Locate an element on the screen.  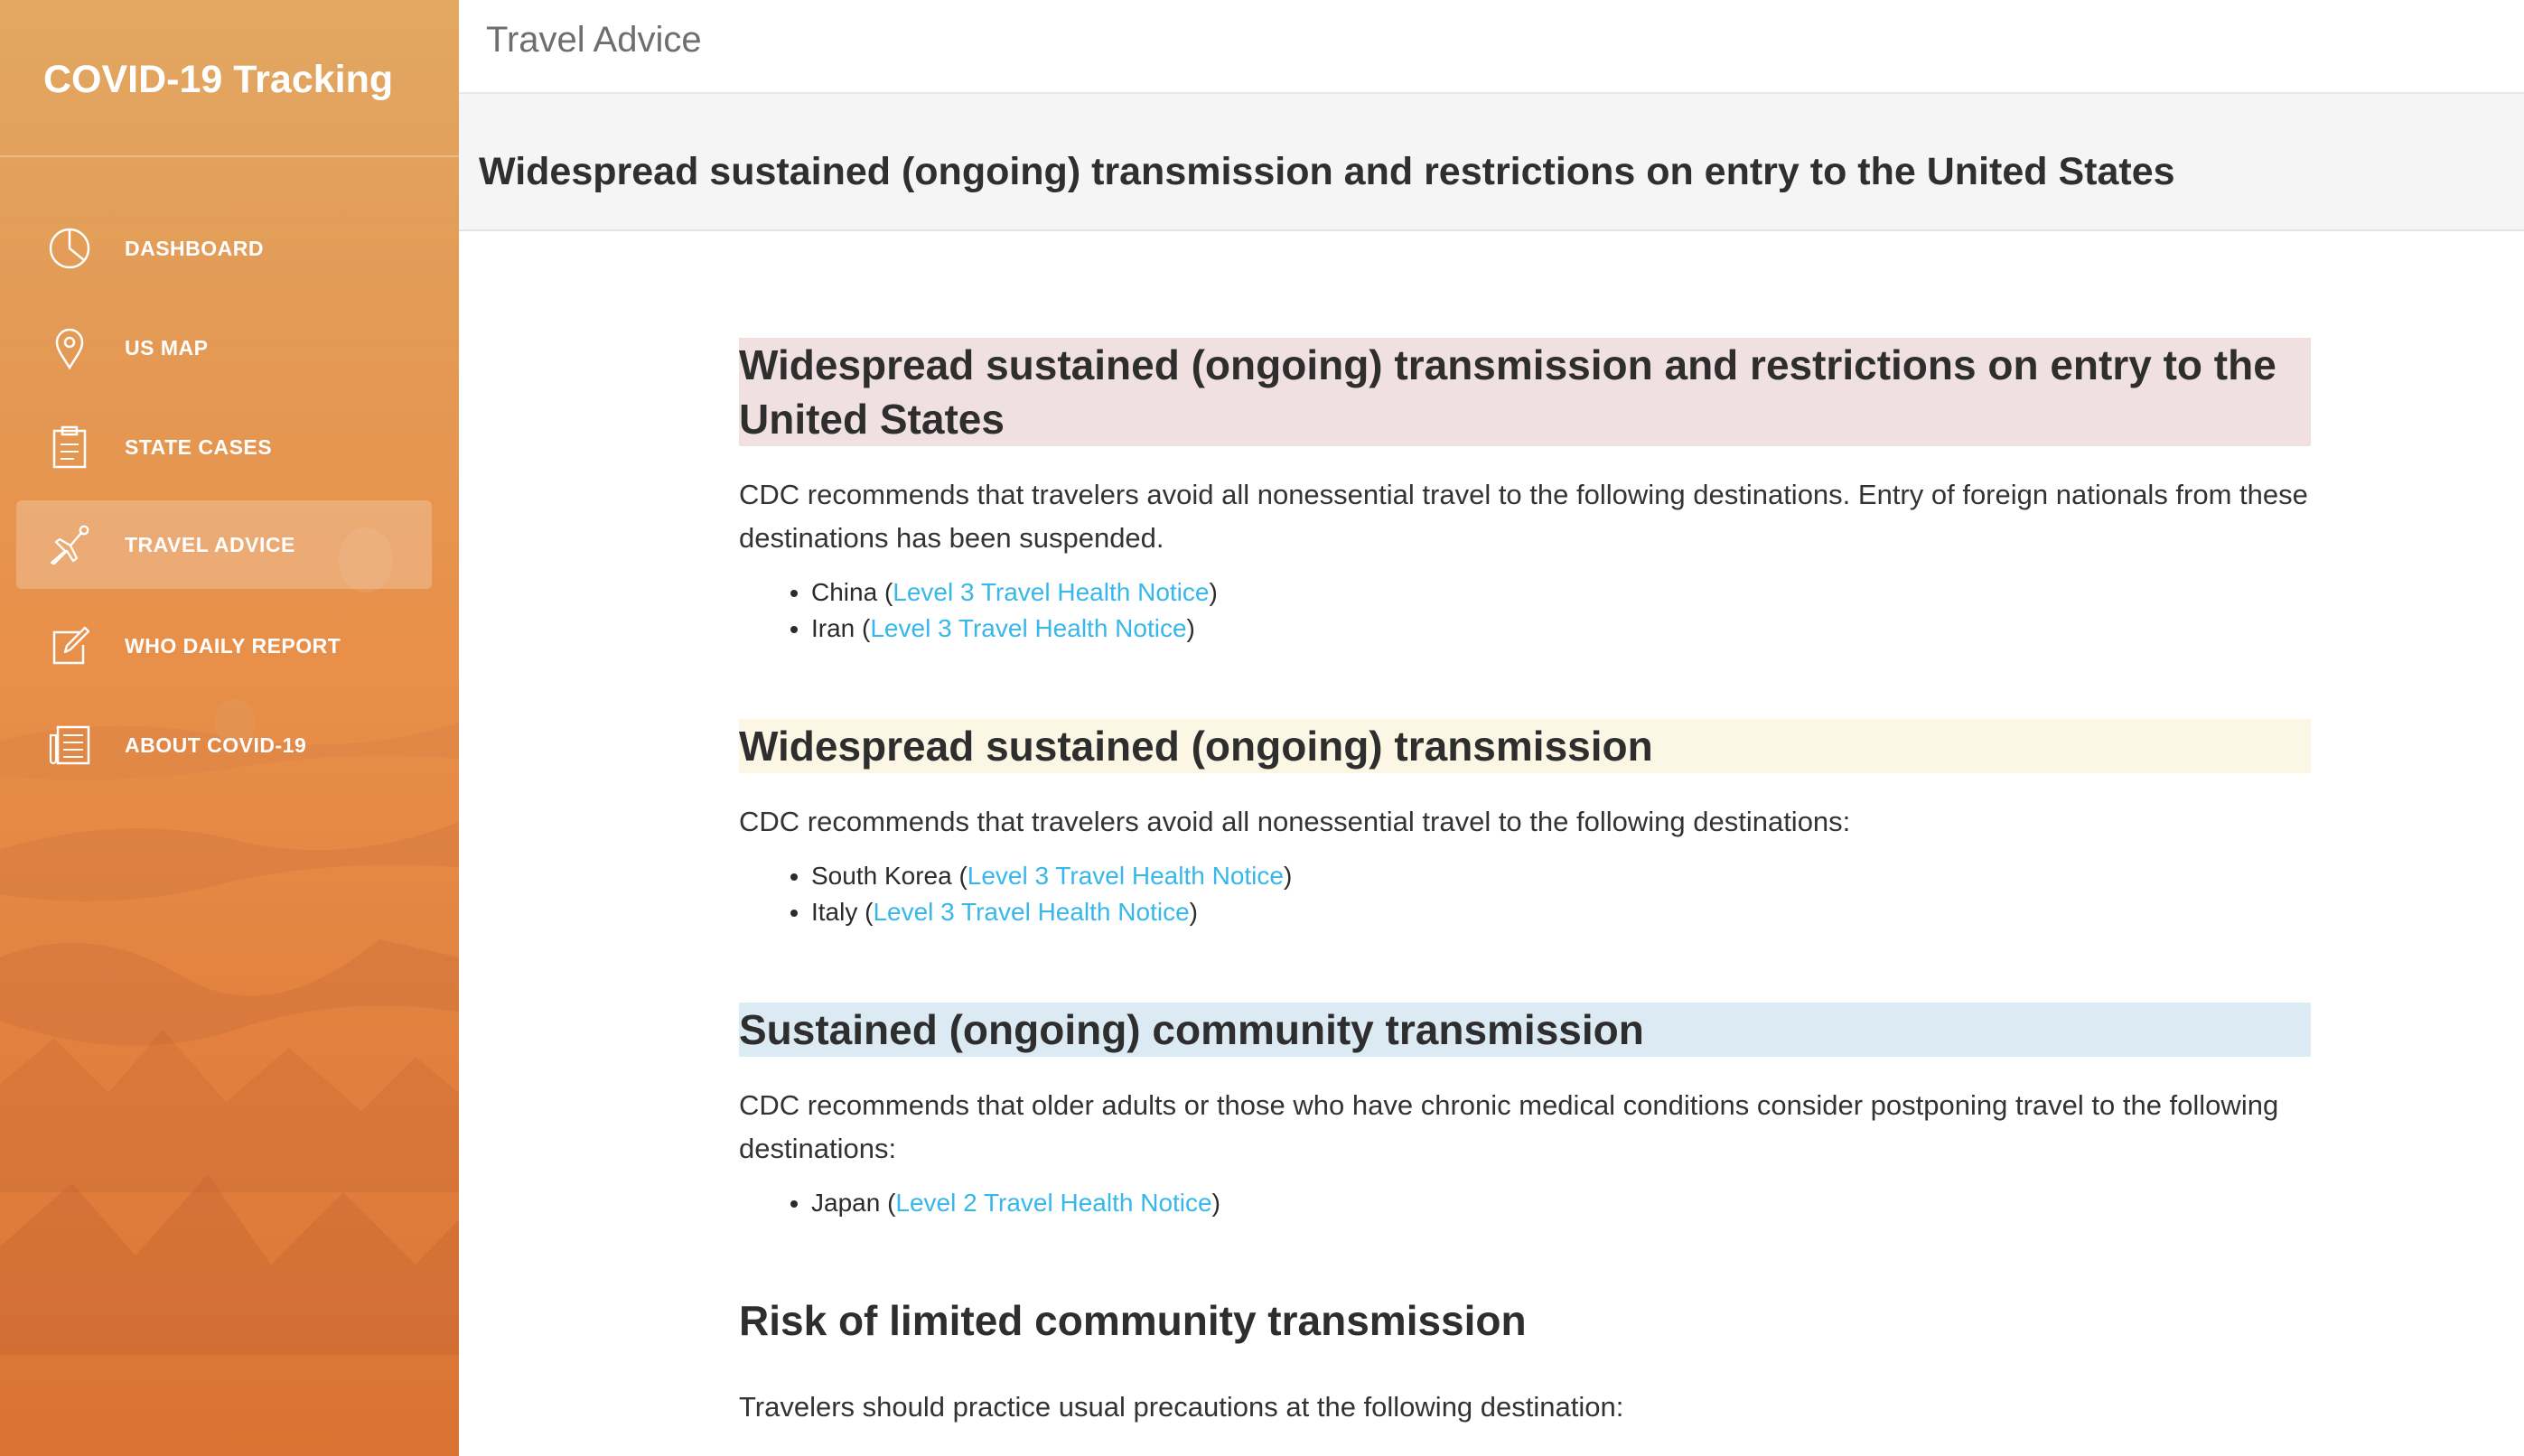
sidebar-item-who-daily-report: WHO DAILY REPORT is located at coordinates (224, 646).